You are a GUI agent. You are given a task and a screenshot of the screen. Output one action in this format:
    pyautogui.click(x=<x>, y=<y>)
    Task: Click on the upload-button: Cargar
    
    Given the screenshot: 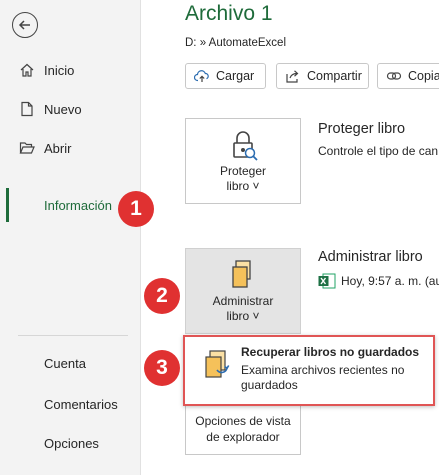 What is the action you would take?
    pyautogui.click(x=225, y=76)
    